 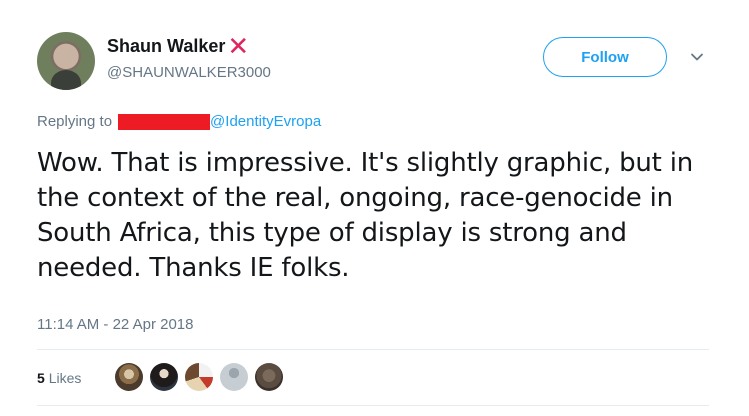 I want to click on divider-top, so click(x=373, y=349).